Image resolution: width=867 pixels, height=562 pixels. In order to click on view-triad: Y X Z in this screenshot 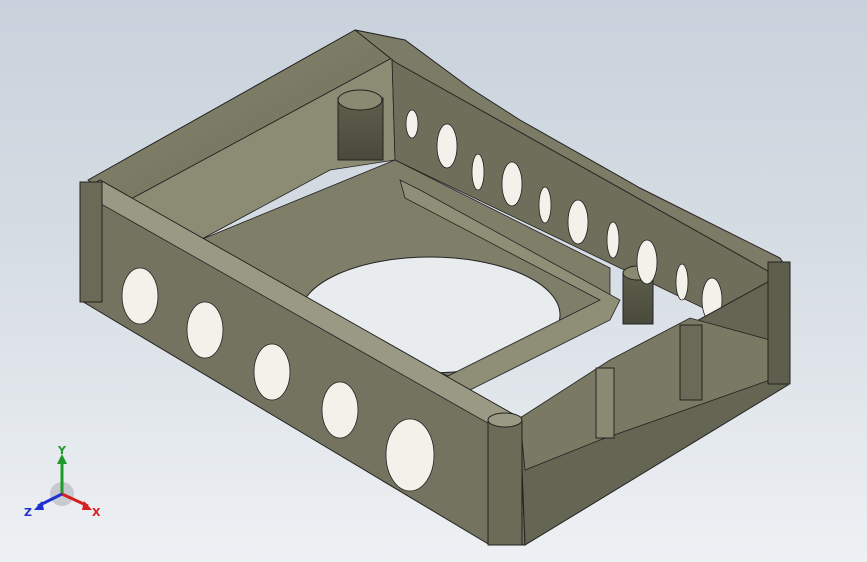, I will do `click(67, 486)`.